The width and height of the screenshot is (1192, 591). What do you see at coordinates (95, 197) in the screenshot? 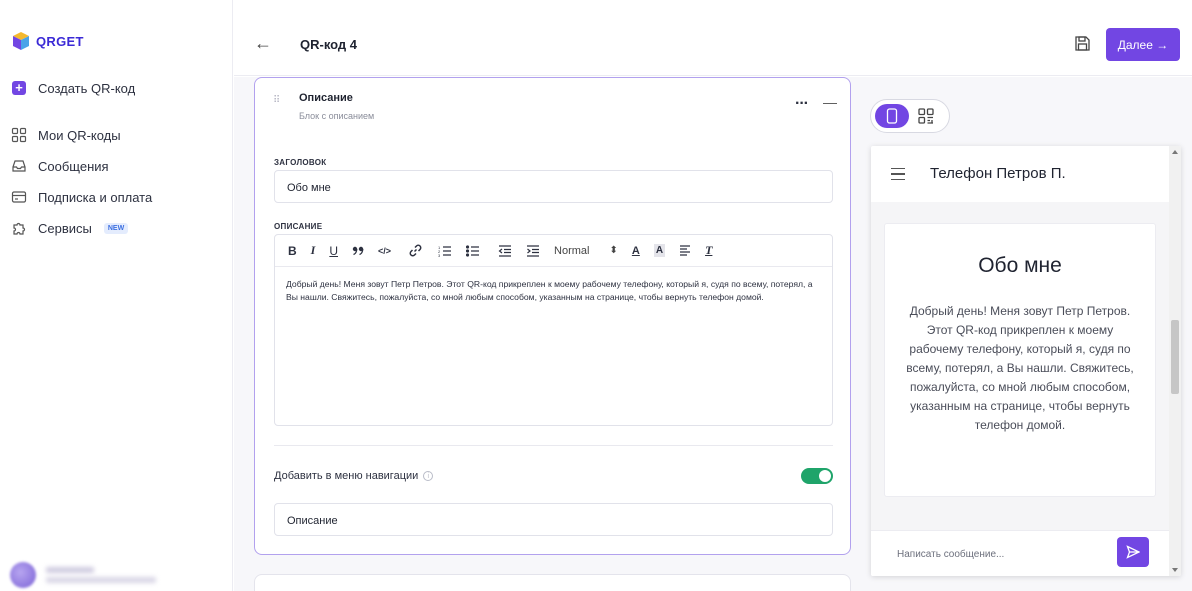
I see `sidebar-item-label: Подписка и оплата` at bounding box center [95, 197].